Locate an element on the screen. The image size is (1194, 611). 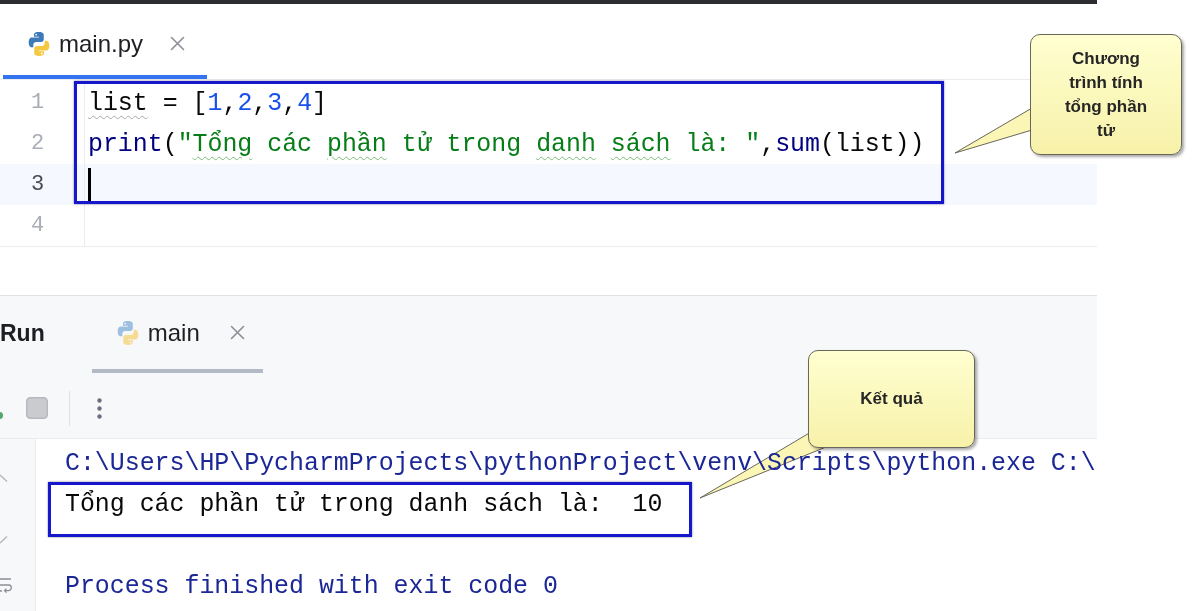
rerun-icon is located at coordinates (1, 415).